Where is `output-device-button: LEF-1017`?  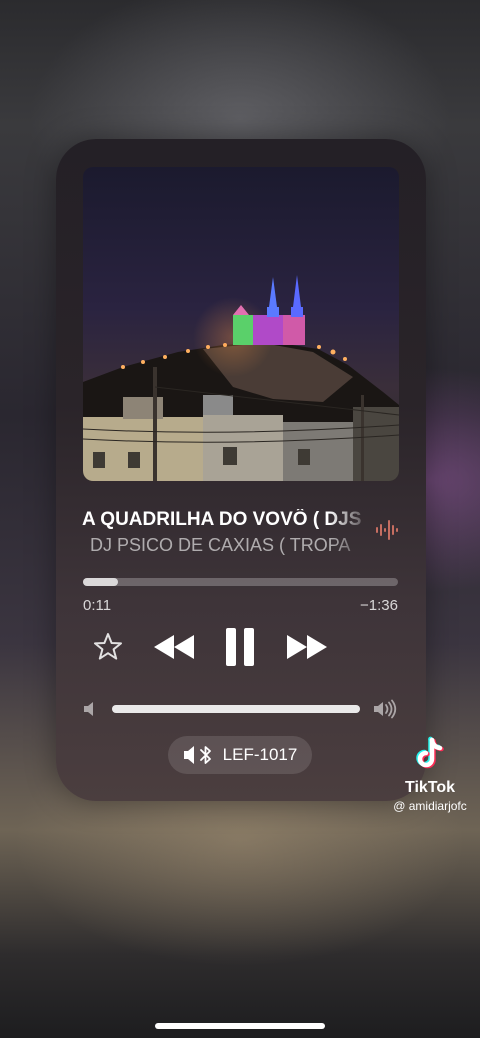
output-device-button: LEF-1017 is located at coordinates (240, 755).